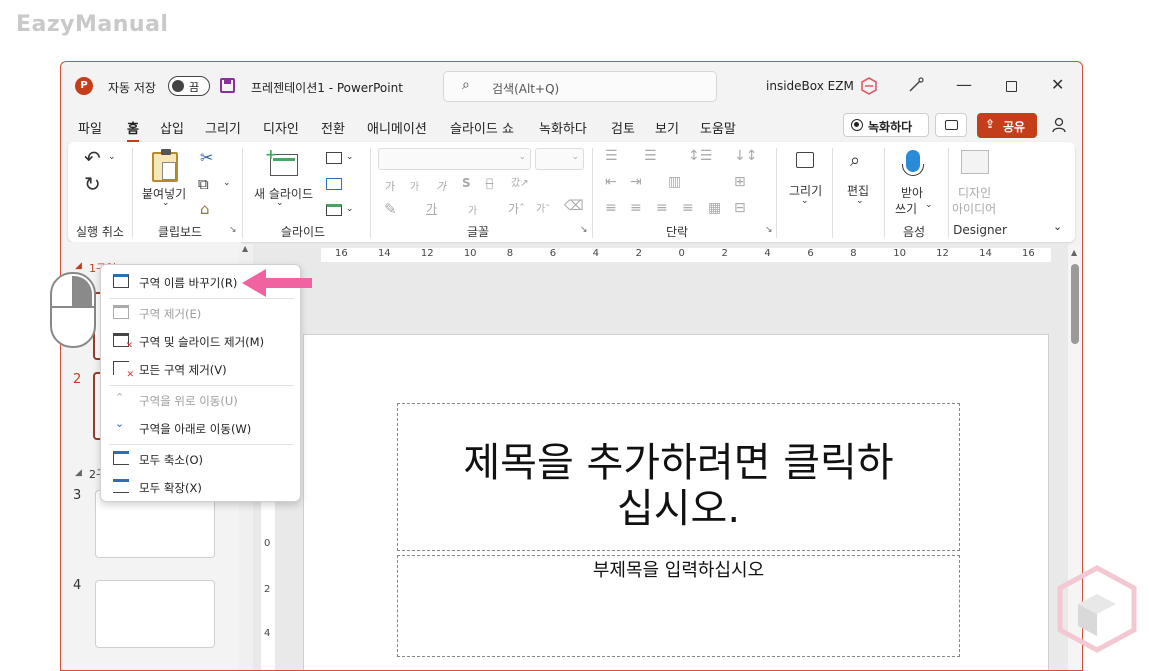 Image resolution: width=1149 pixels, height=671 pixels. Describe the element at coordinates (740, 208) in the screenshot. I see `smartart-icon: ⊟` at that location.